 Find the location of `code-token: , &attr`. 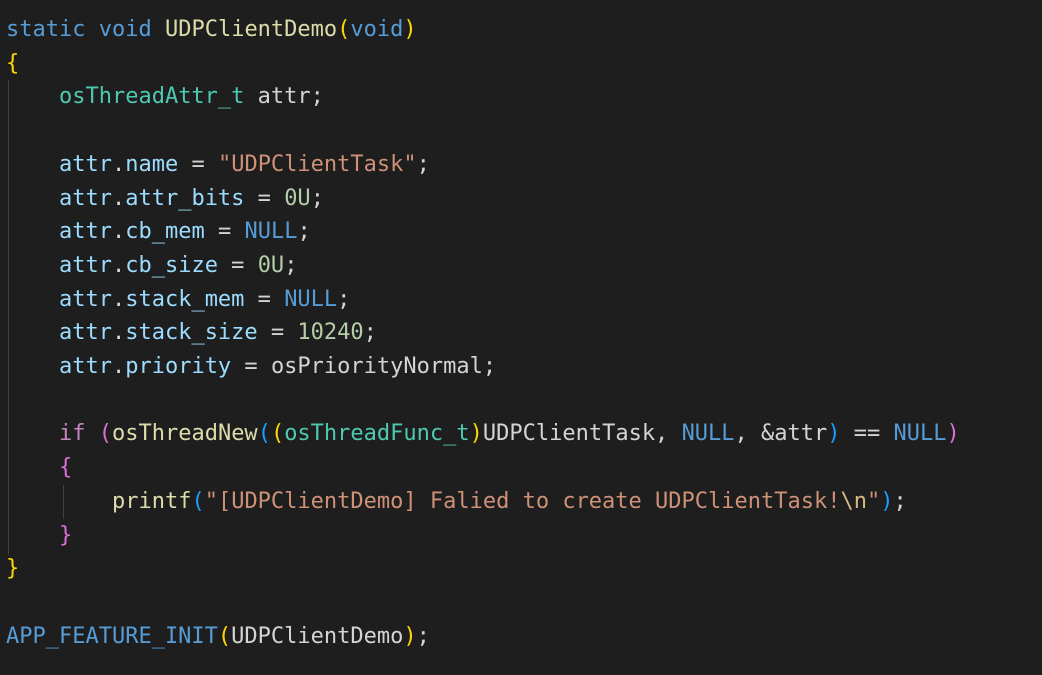

code-token: , &attr is located at coordinates (781, 434).